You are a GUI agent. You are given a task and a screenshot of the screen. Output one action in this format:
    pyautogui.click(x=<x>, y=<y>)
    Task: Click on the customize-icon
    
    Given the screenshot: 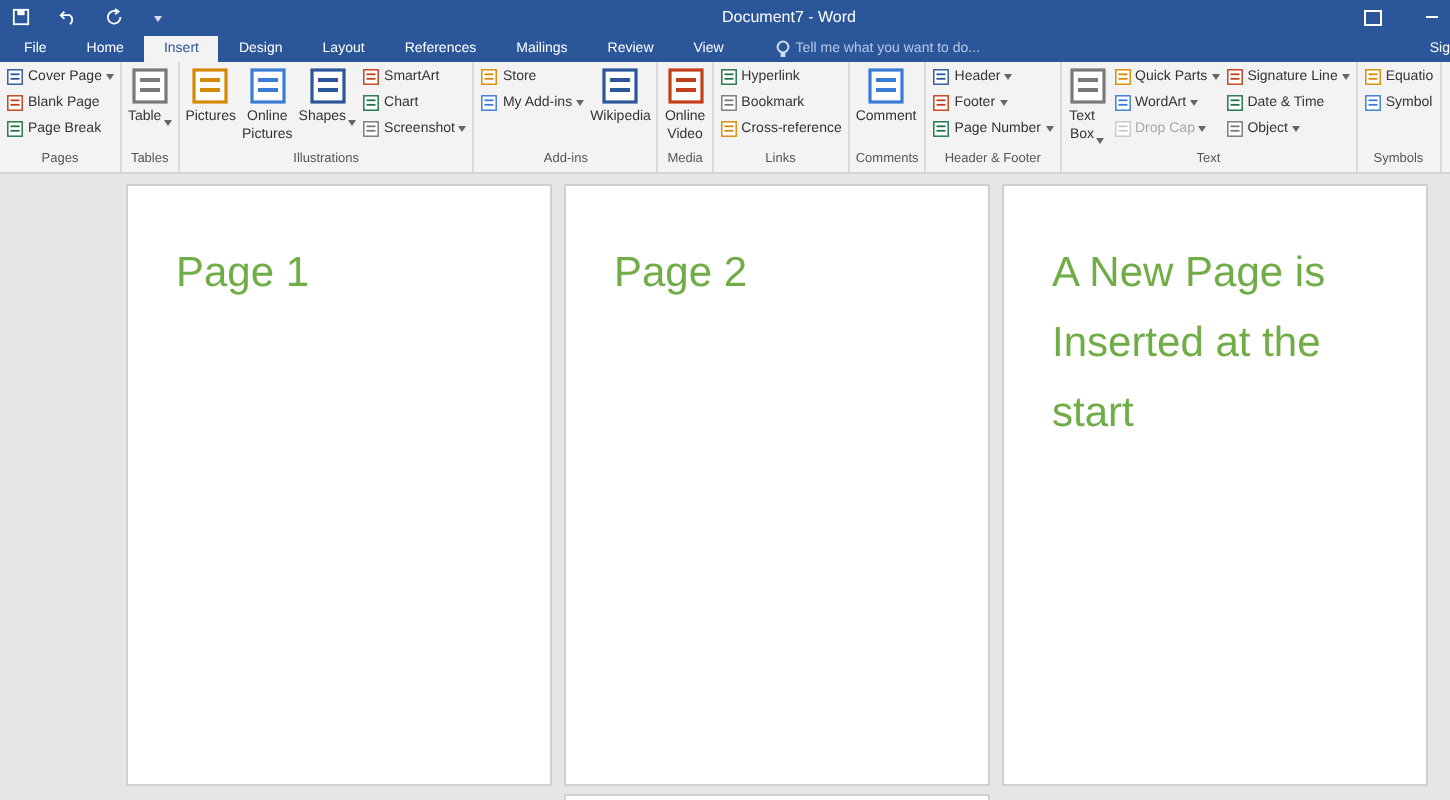 What is the action you would take?
    pyautogui.click(x=158, y=17)
    